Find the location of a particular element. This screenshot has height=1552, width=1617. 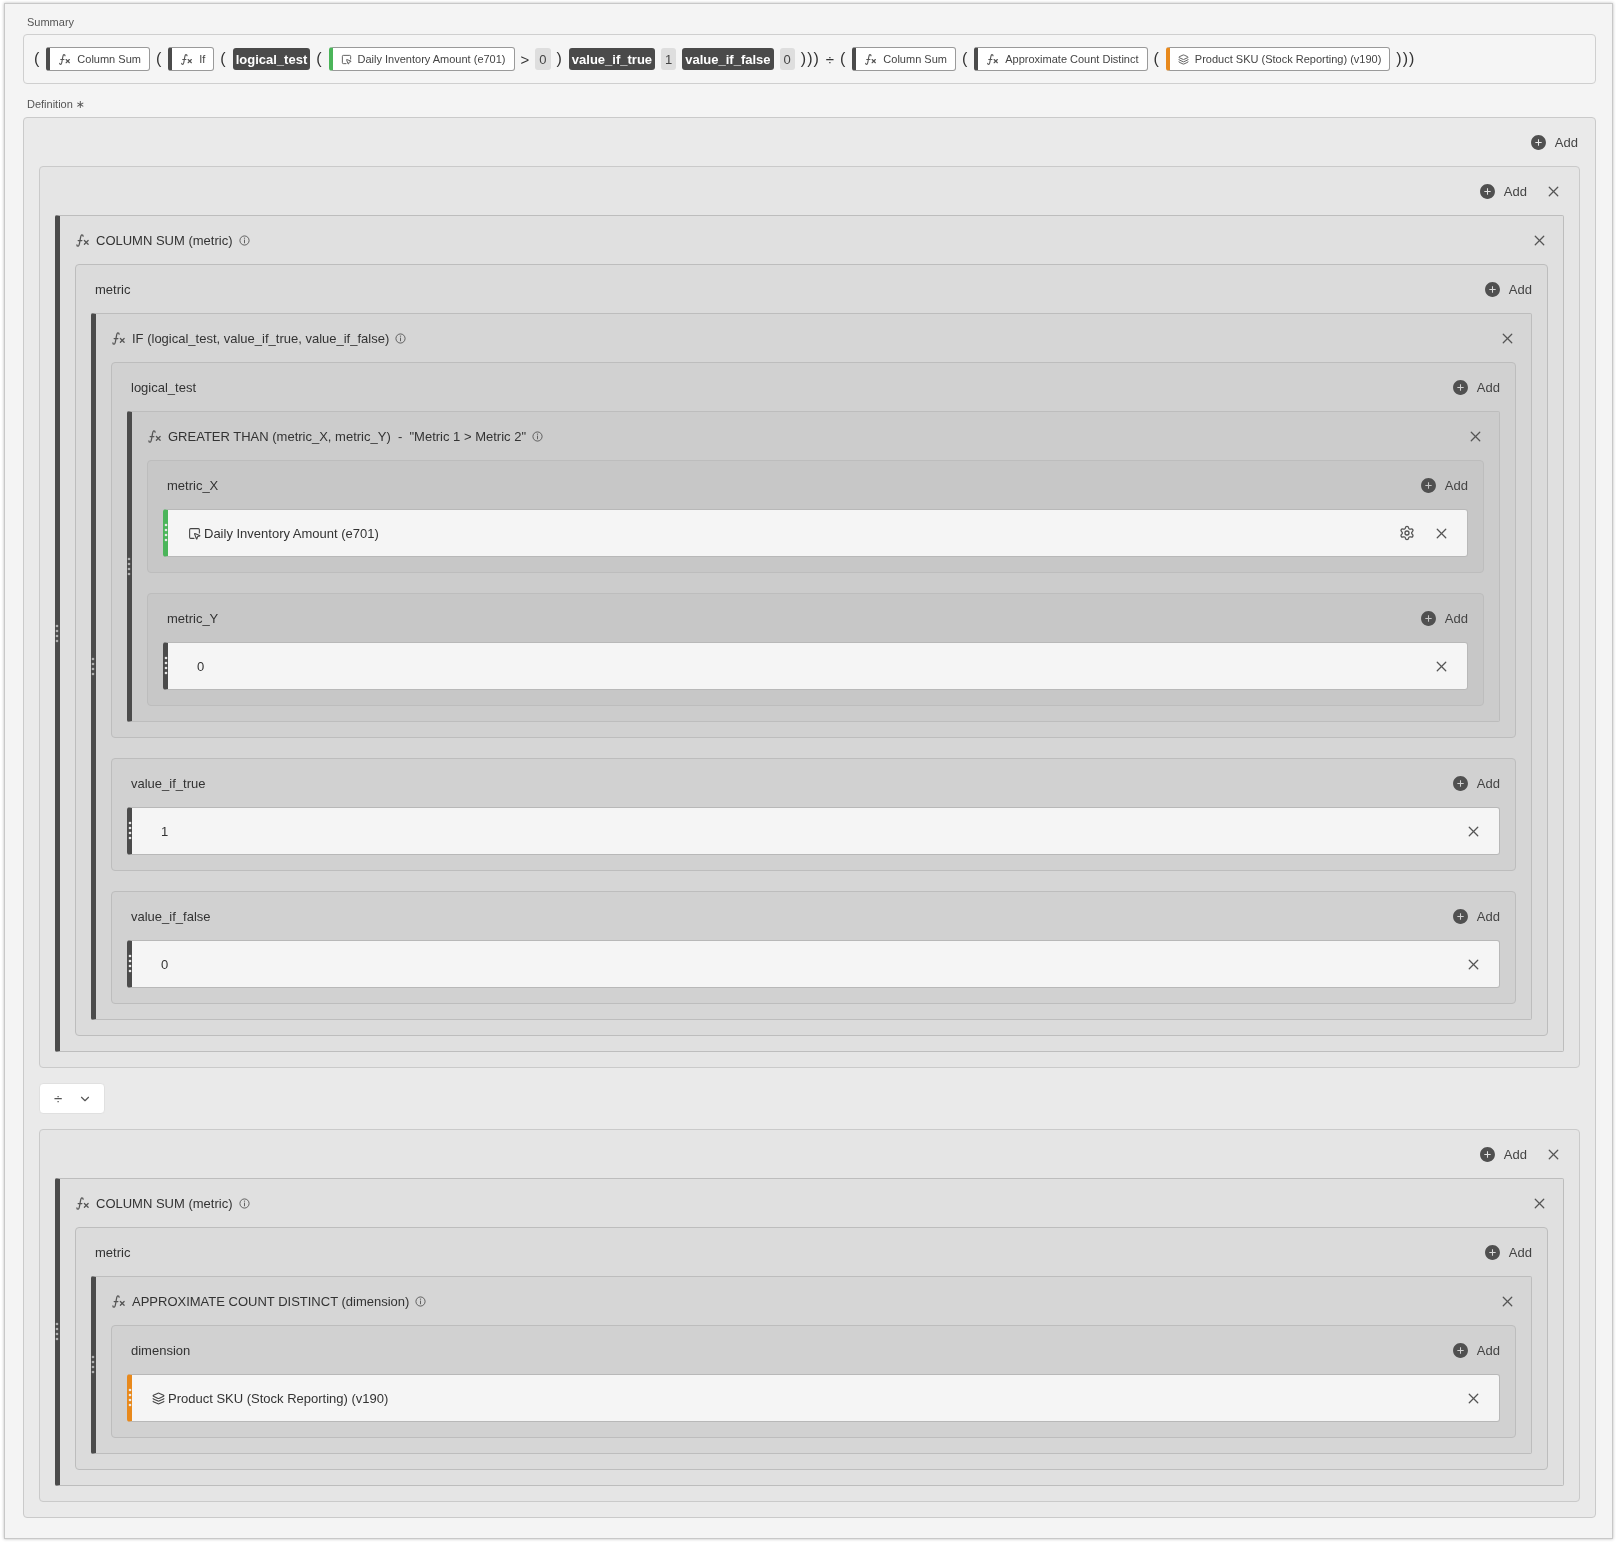

parameter-label: metric_X is located at coordinates (192, 485).